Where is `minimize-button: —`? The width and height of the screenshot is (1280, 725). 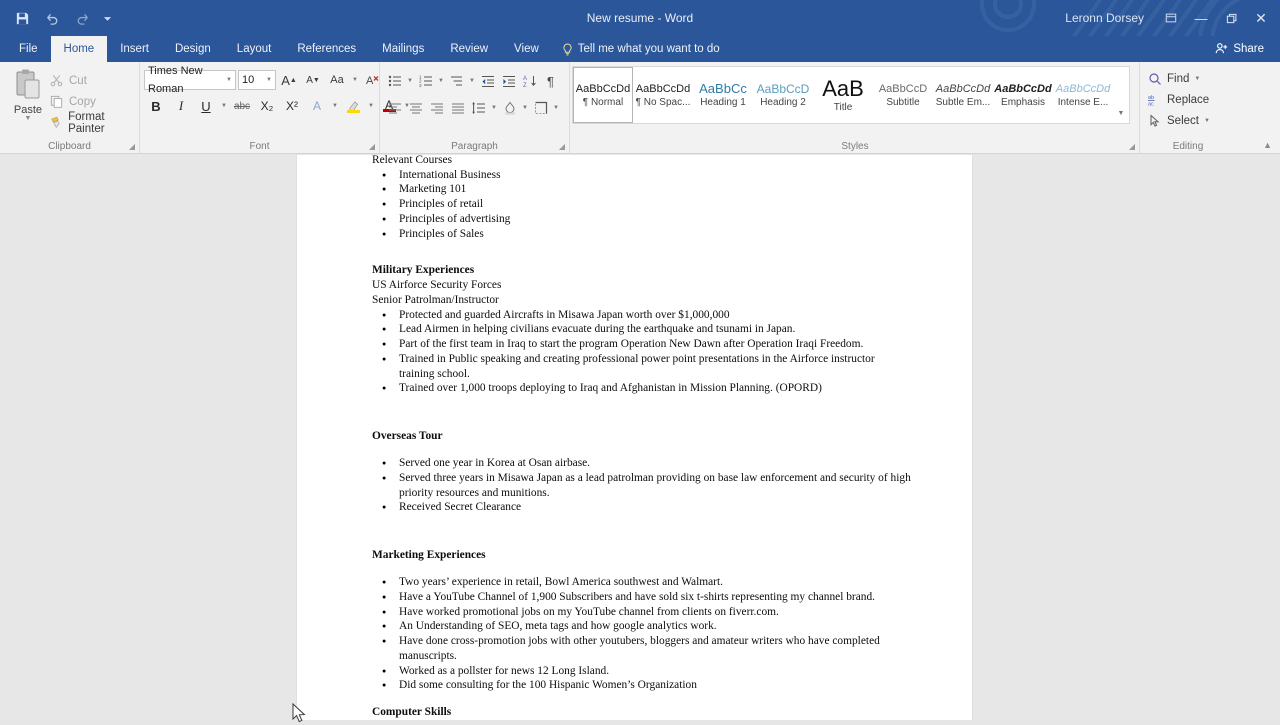
minimize-button: — is located at coordinates (1201, 18).